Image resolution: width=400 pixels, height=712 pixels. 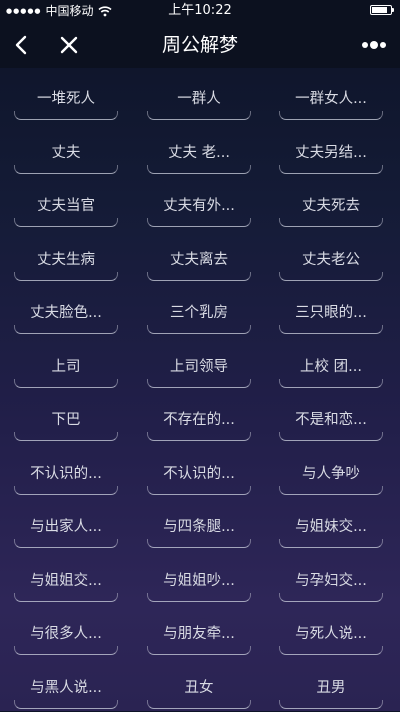 I want to click on keyword-label: 丈夫离去, so click(x=199, y=258).